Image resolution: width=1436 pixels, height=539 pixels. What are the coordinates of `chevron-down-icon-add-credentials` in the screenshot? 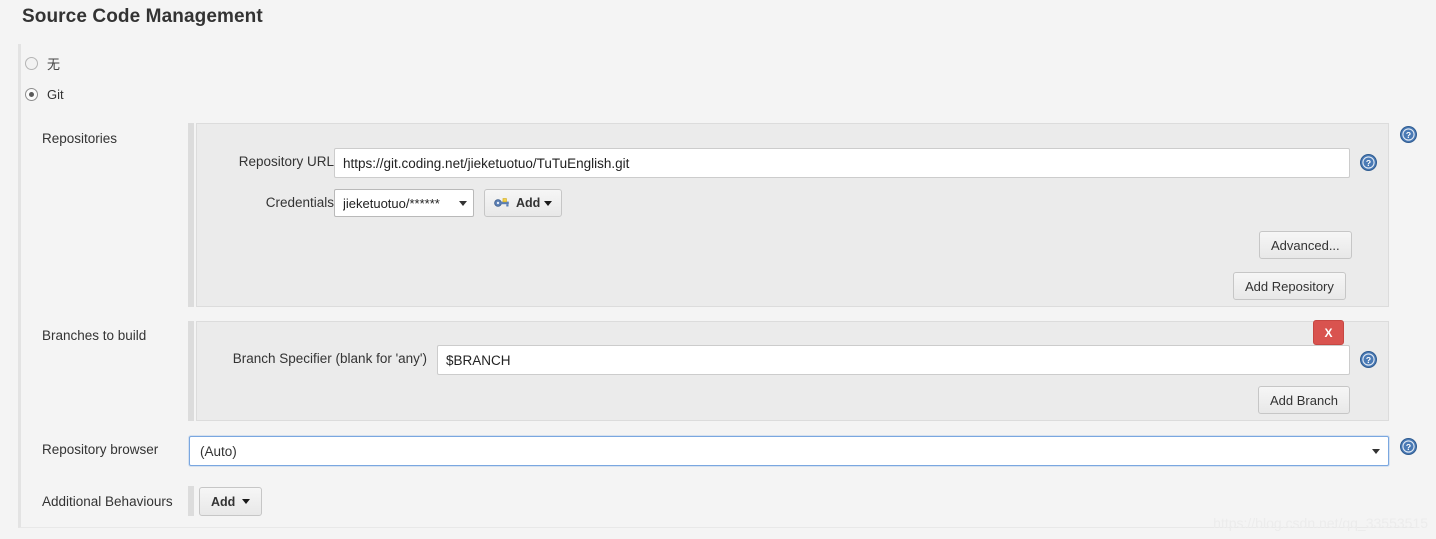 It's located at (548, 203).